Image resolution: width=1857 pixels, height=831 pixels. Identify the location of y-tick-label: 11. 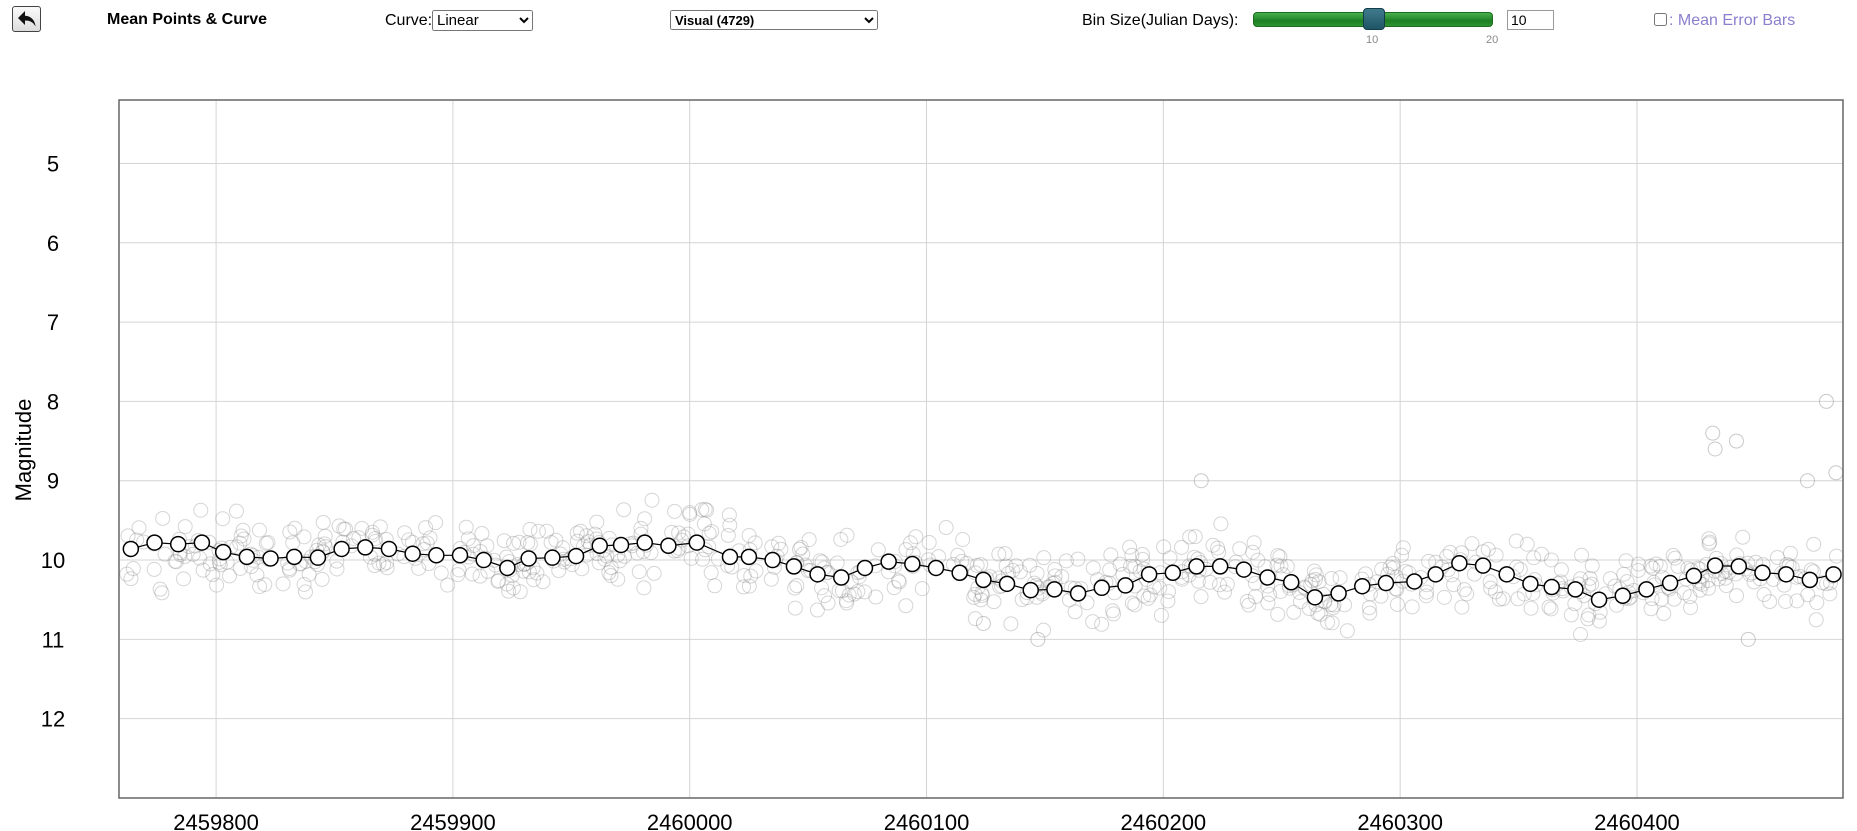
(53, 639).